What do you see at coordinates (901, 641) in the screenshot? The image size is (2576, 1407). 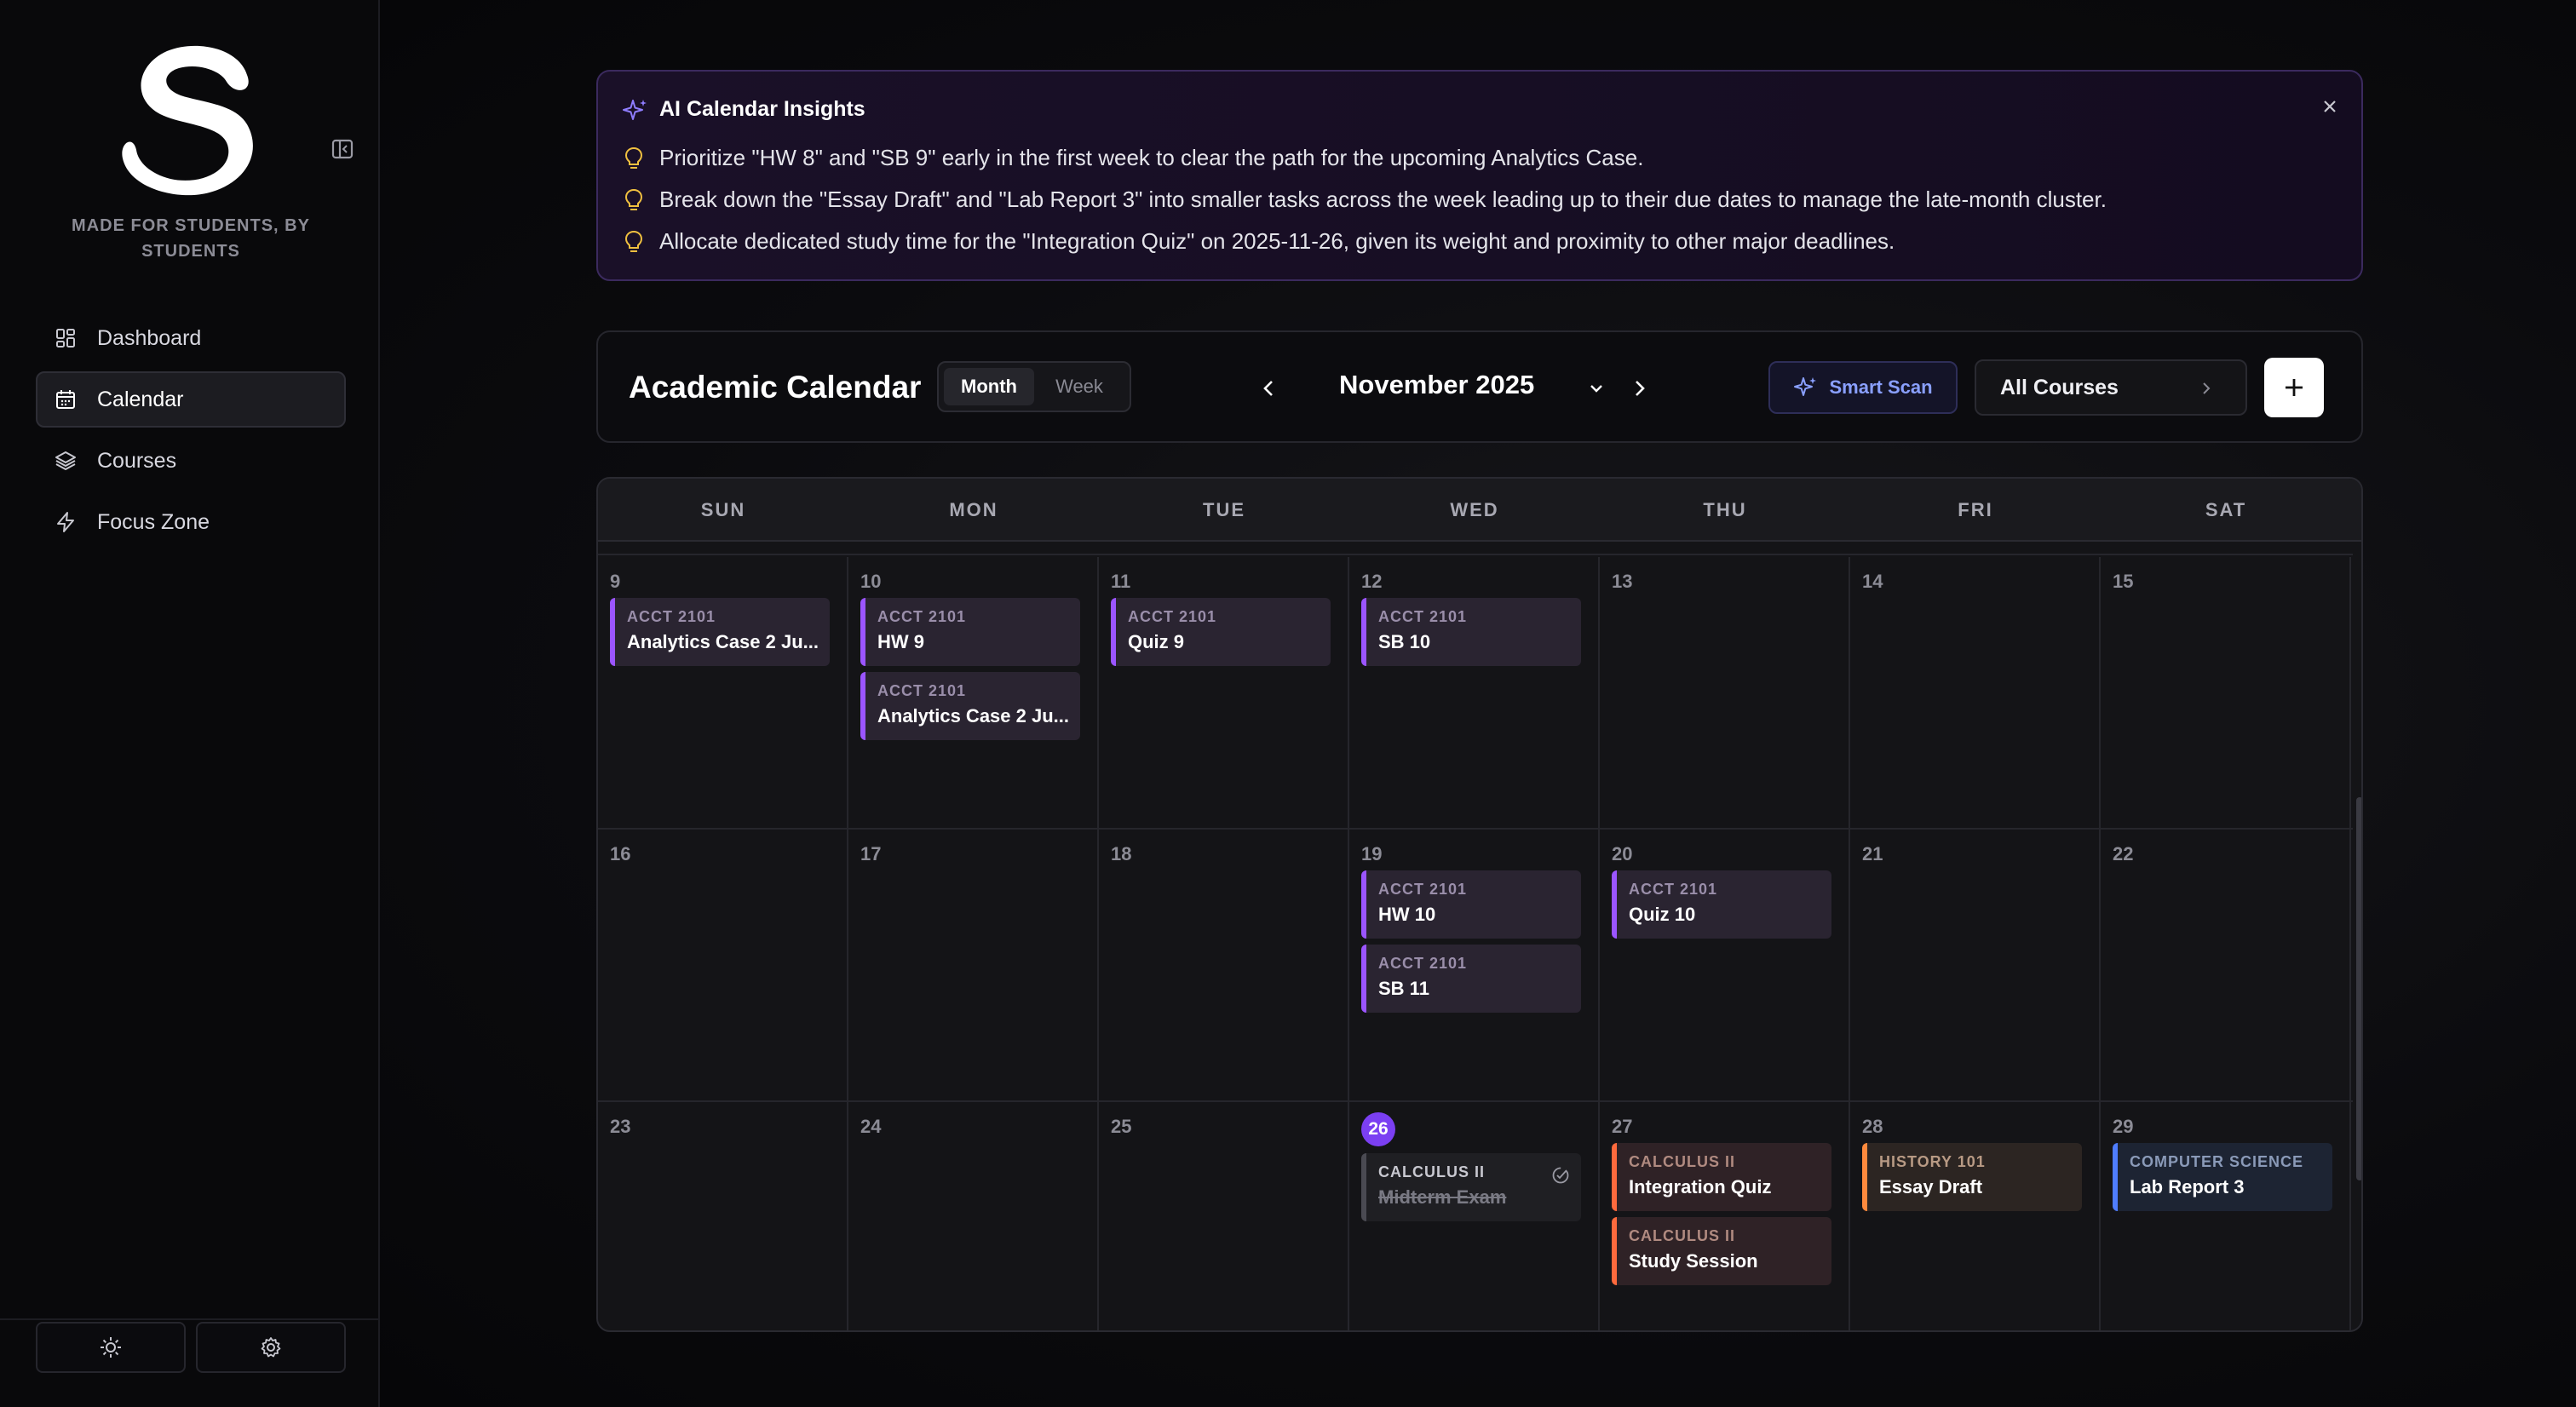 I see `event-title: HW 9` at bounding box center [901, 641].